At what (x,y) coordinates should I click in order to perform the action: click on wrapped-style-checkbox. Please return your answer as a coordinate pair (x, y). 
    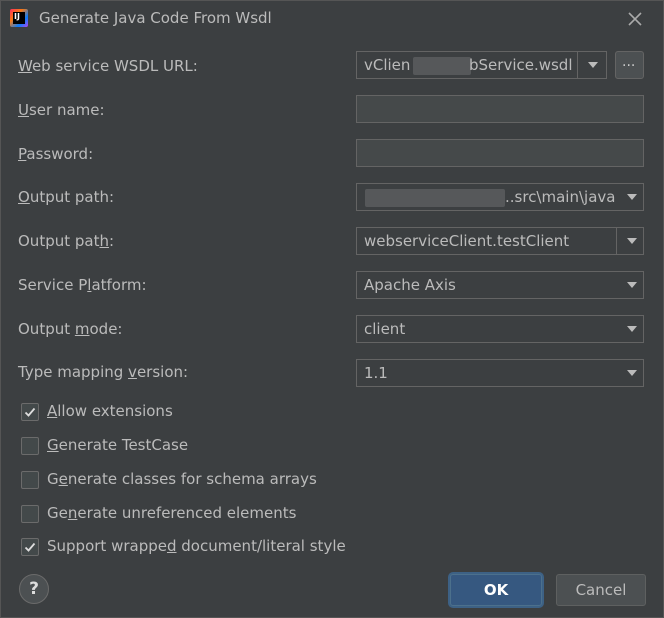
    Looking at the image, I should click on (30, 547).